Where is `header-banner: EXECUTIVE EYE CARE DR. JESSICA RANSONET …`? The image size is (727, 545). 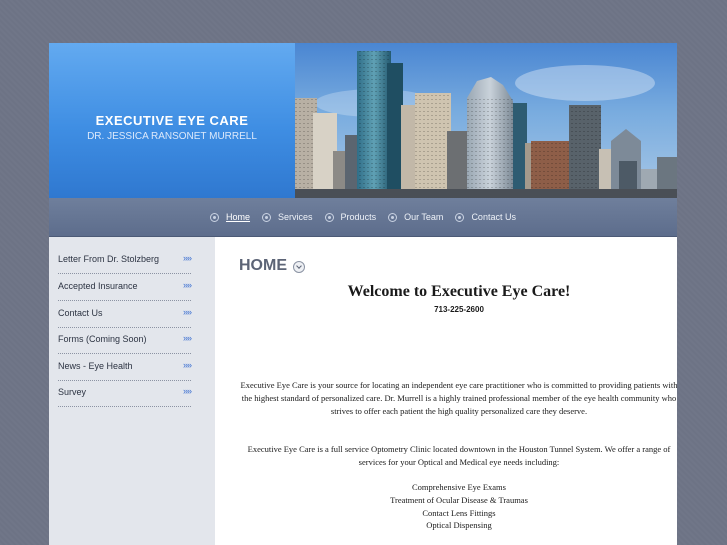
header-banner: EXECUTIVE EYE CARE DR. JESSICA RANSONET … is located at coordinates (172, 120).